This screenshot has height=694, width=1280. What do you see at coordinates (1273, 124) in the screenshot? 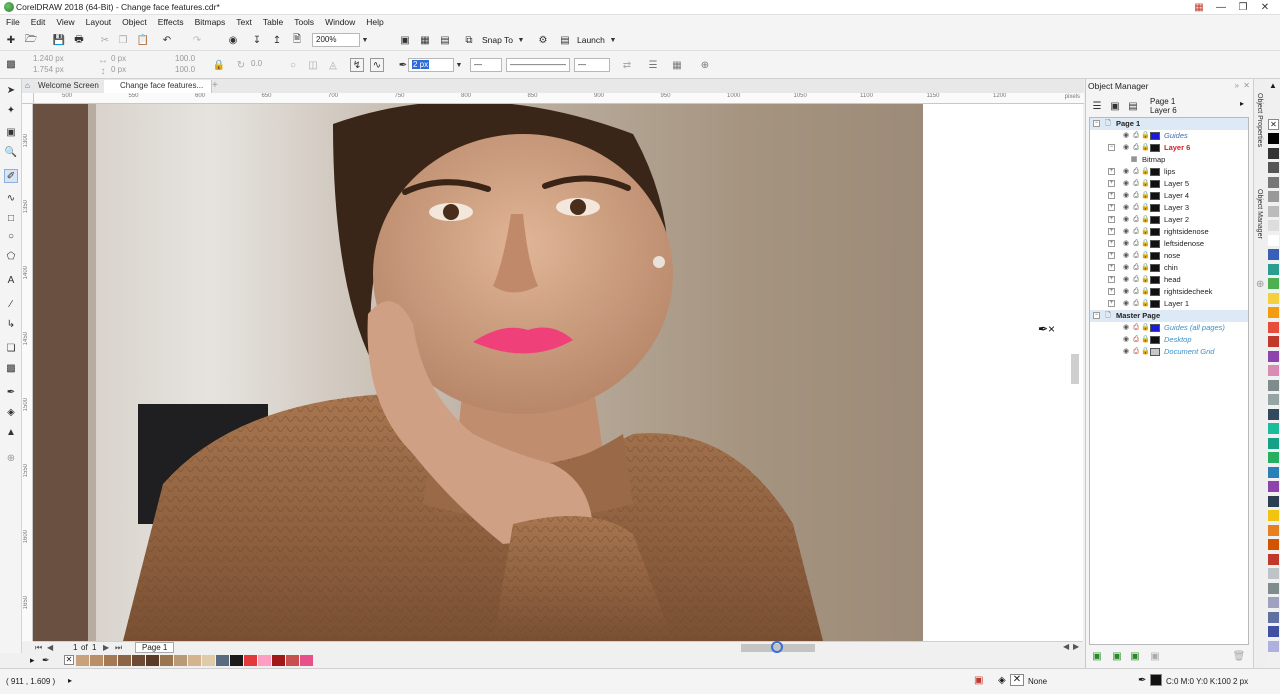
I see `no-fill-swatch: ✕` at bounding box center [1273, 124].